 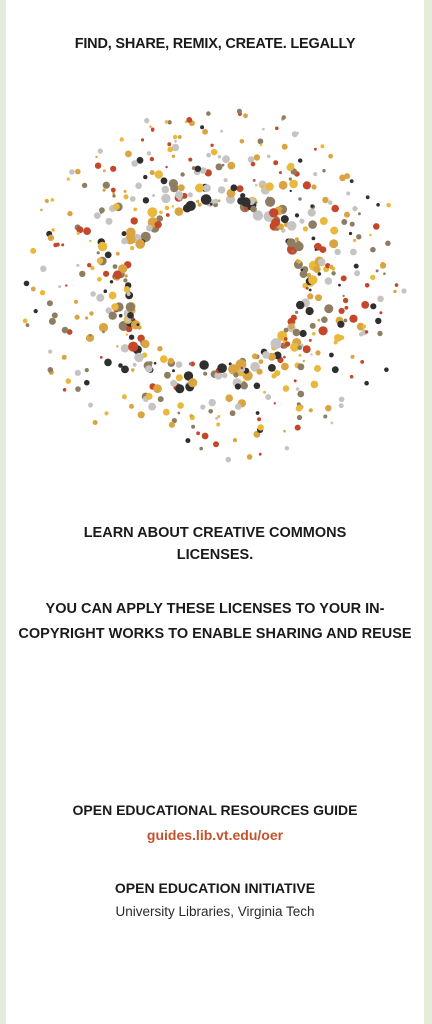 What do you see at coordinates (215, 44) in the screenshot?
I see `page-title: FIND, SHARE, REMIX, CREATE. LEGALLY` at bounding box center [215, 44].